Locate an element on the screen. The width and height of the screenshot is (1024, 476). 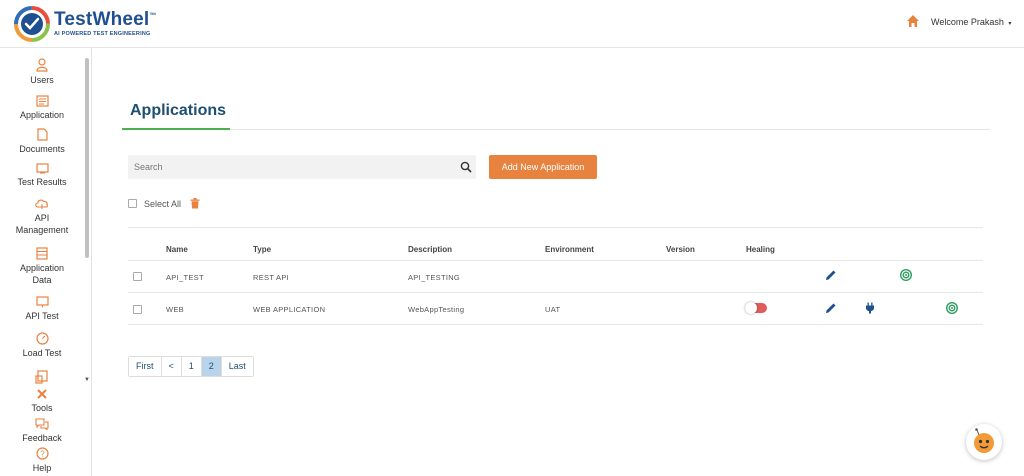
cell-description: WebAppTesting is located at coordinates (436, 309).